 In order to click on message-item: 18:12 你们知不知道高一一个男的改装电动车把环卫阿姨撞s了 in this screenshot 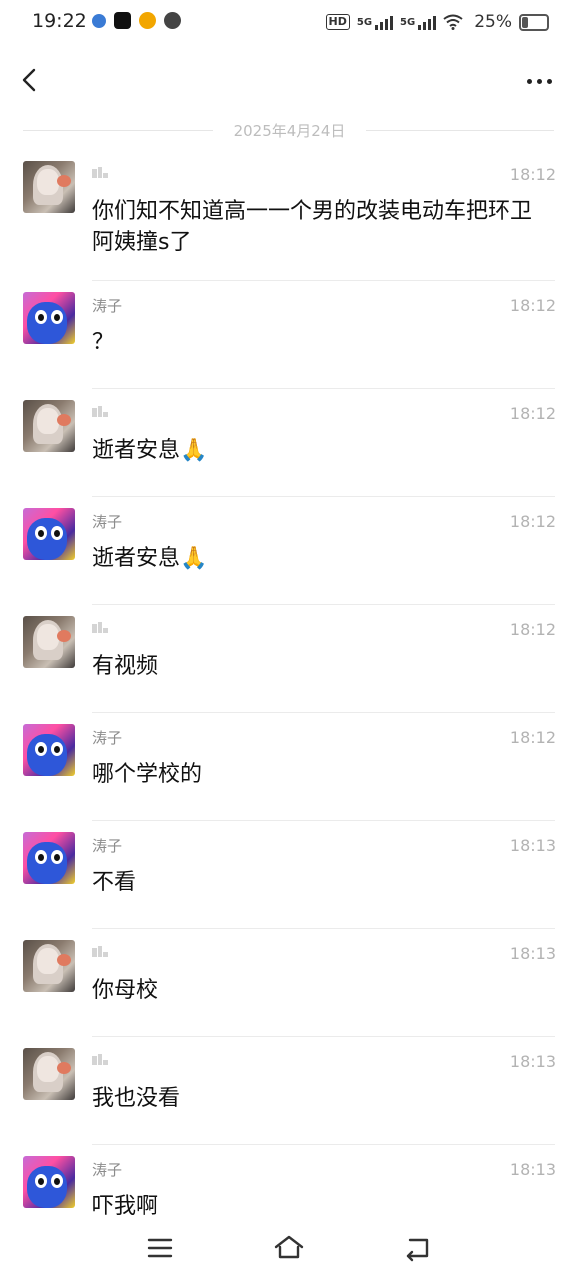, I will do `click(289, 215)`.